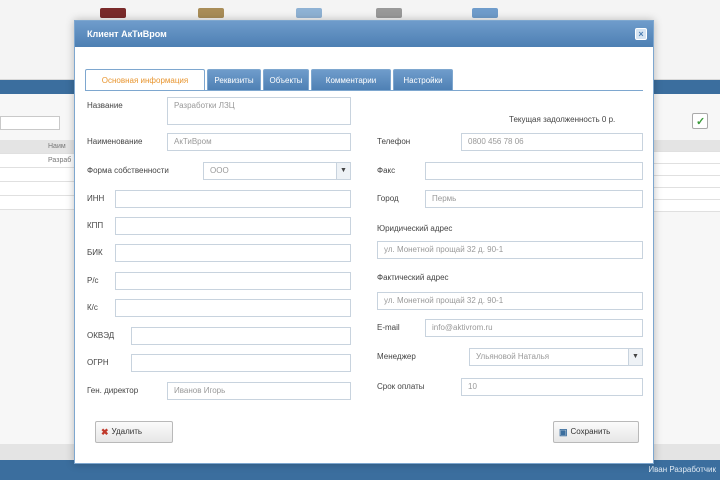  Describe the element at coordinates (234, 80) in the screenshot. I see `tab-requisites: Реквизиты` at that location.